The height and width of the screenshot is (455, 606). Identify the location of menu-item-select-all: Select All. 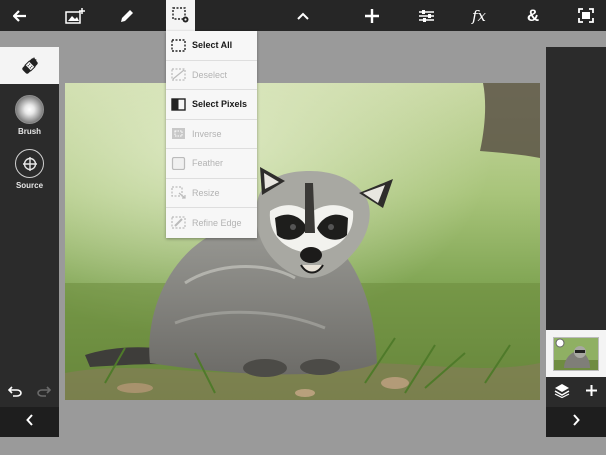
(211, 46).